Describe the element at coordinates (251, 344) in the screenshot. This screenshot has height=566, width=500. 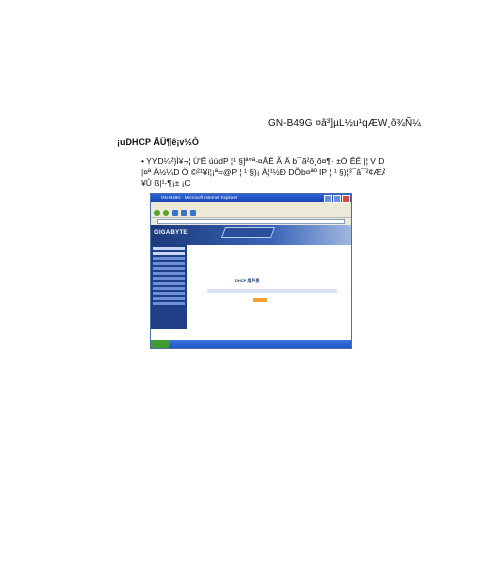
I see `windows-taskbar` at that location.